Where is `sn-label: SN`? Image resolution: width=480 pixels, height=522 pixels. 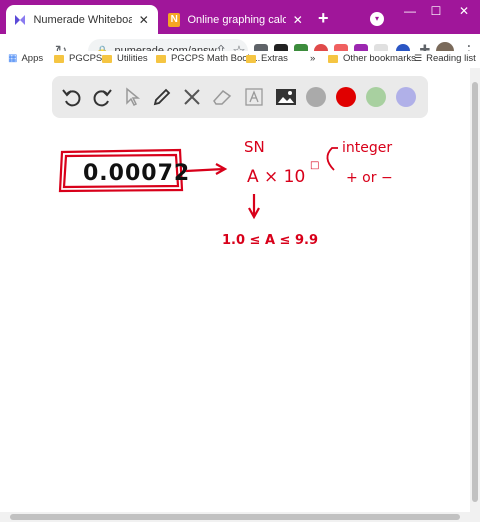 sn-label: SN is located at coordinates (254, 147).